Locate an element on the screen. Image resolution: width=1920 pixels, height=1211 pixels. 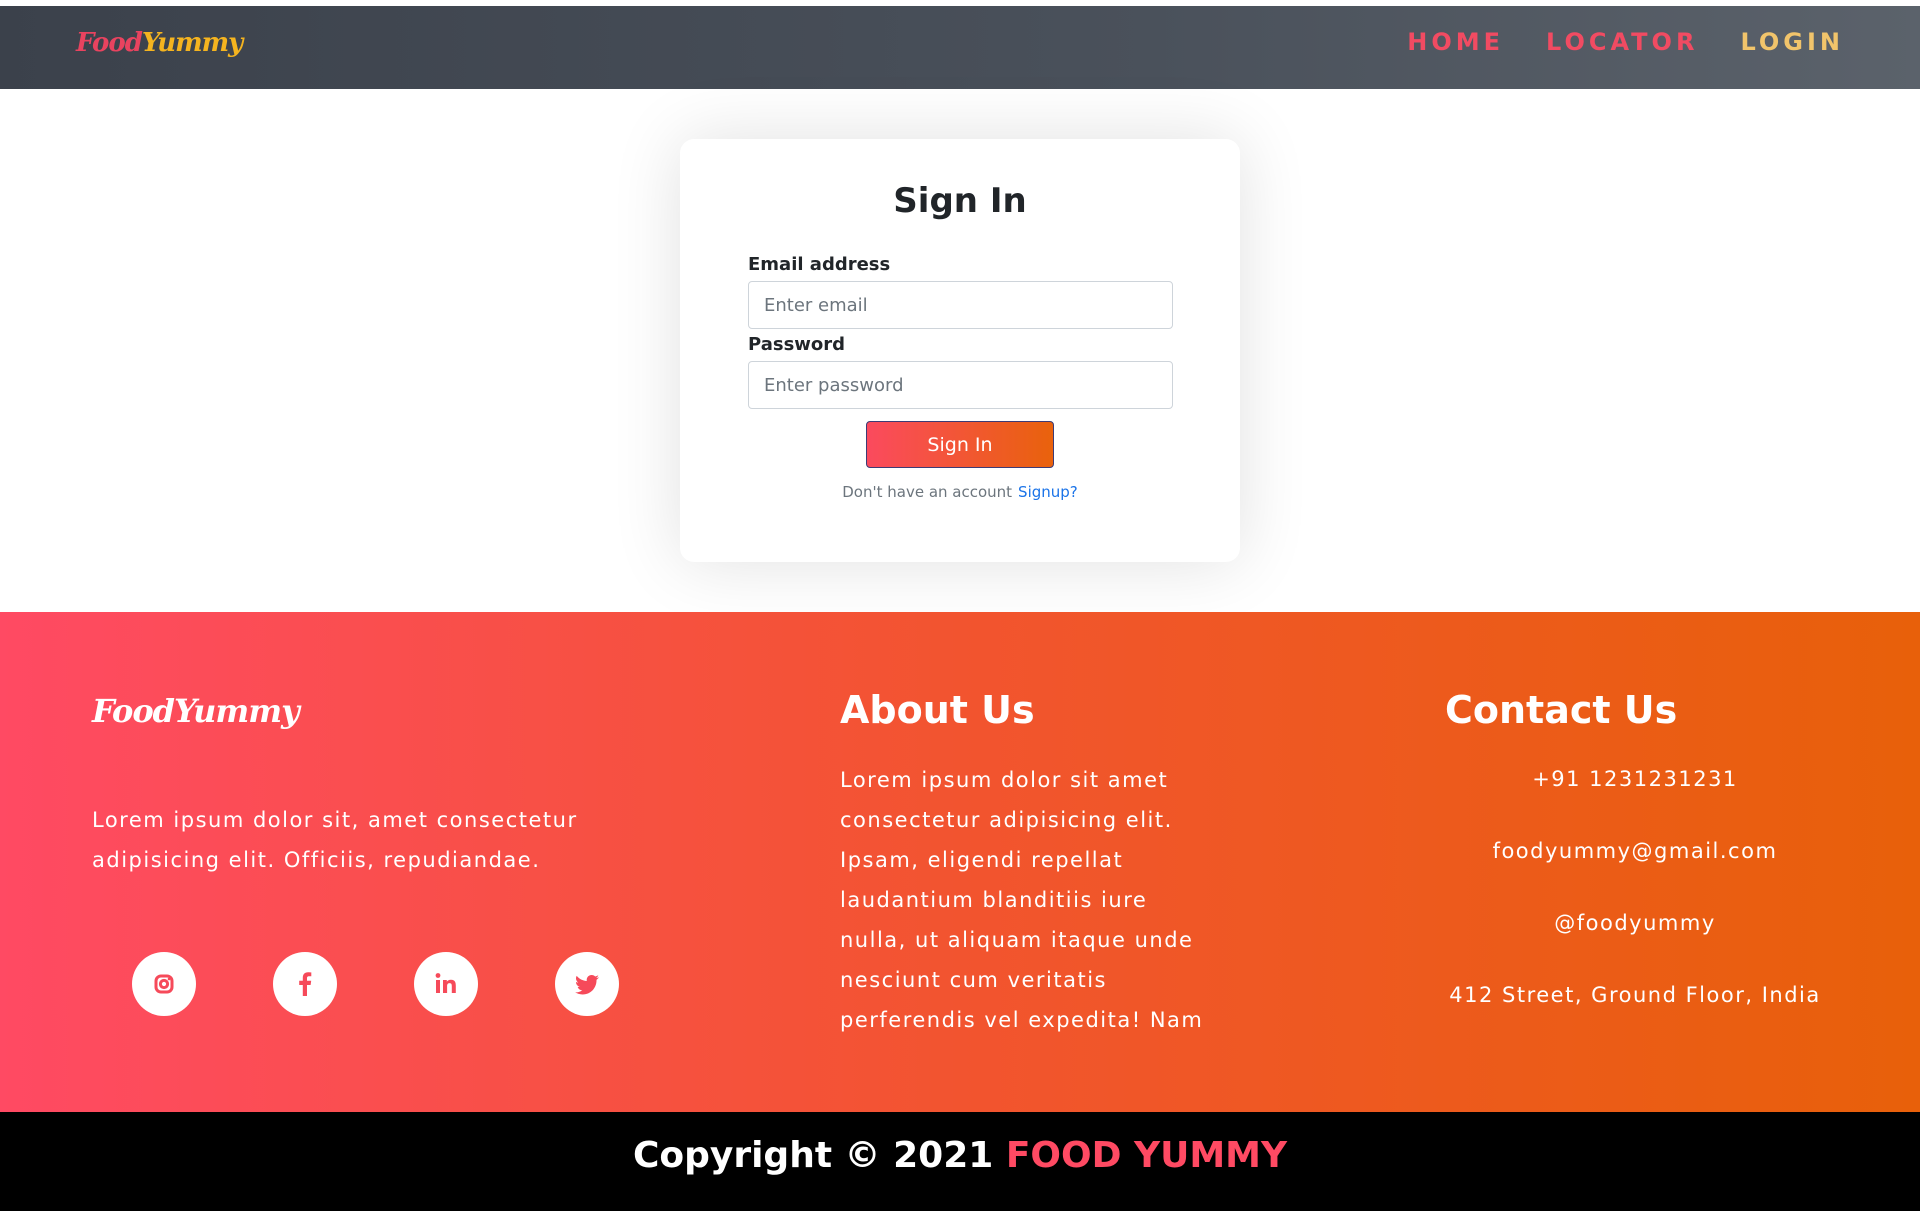
contact-email: foodyummy@gmail.com is located at coordinates (1635, 851).